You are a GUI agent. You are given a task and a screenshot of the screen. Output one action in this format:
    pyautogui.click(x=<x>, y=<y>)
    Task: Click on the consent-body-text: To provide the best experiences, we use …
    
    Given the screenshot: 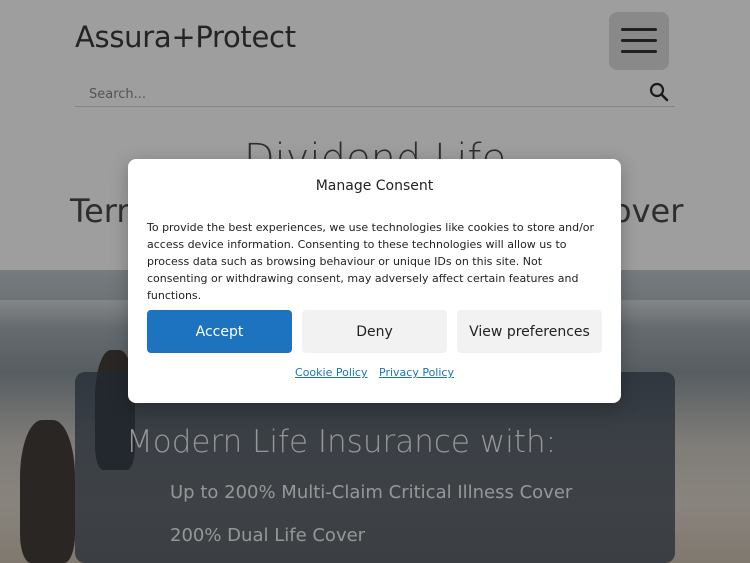 What is the action you would take?
    pyautogui.click(x=371, y=261)
    